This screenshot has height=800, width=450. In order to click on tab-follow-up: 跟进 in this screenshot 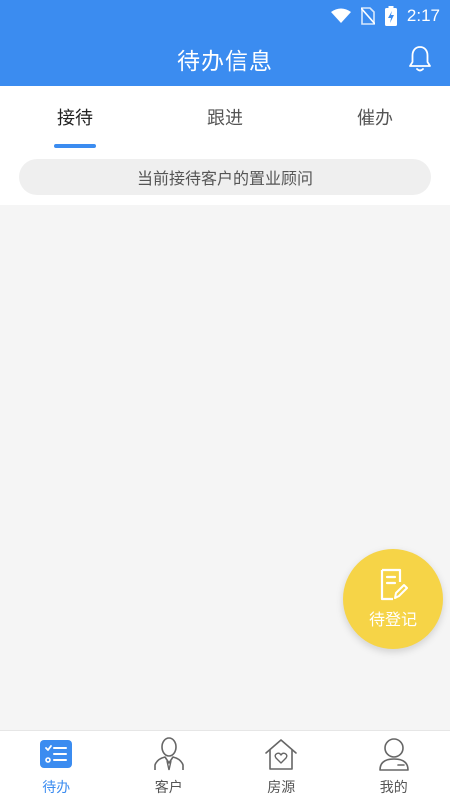, I will do `click(225, 117)`.